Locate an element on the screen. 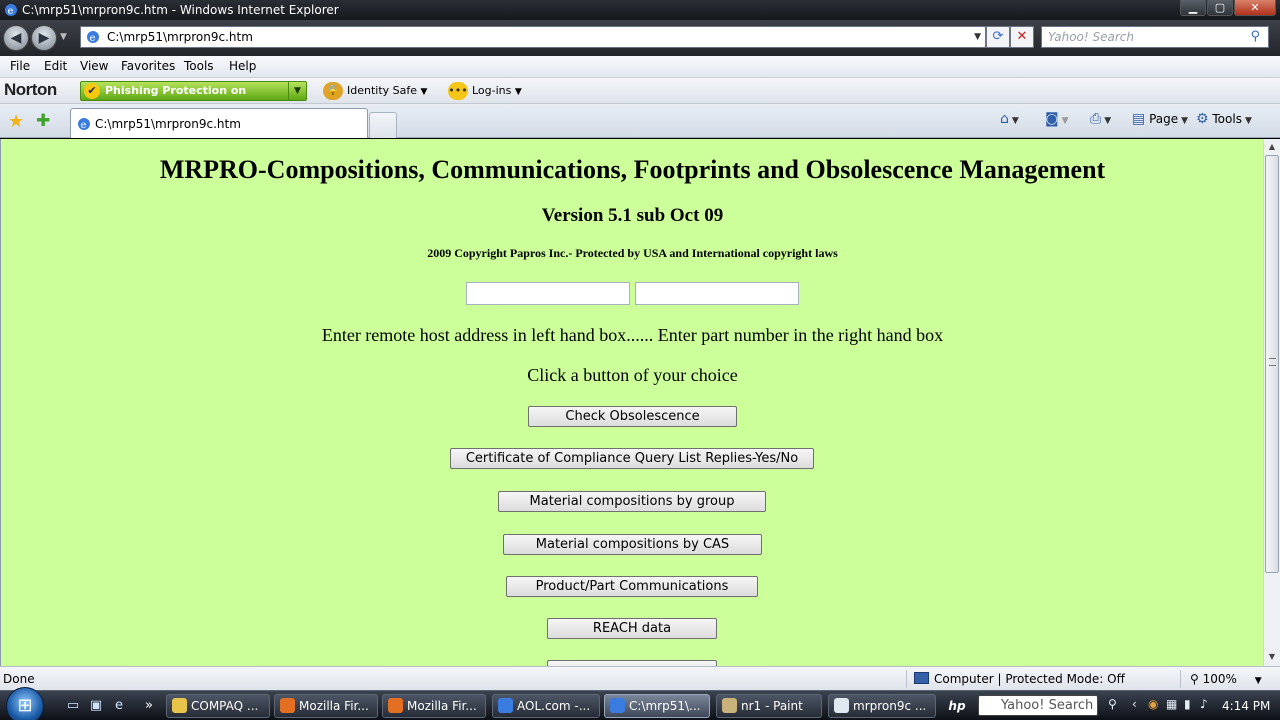 Image resolution: width=1280 pixels, height=720 pixels. network-icon: ▦ is located at coordinates (1171, 704).